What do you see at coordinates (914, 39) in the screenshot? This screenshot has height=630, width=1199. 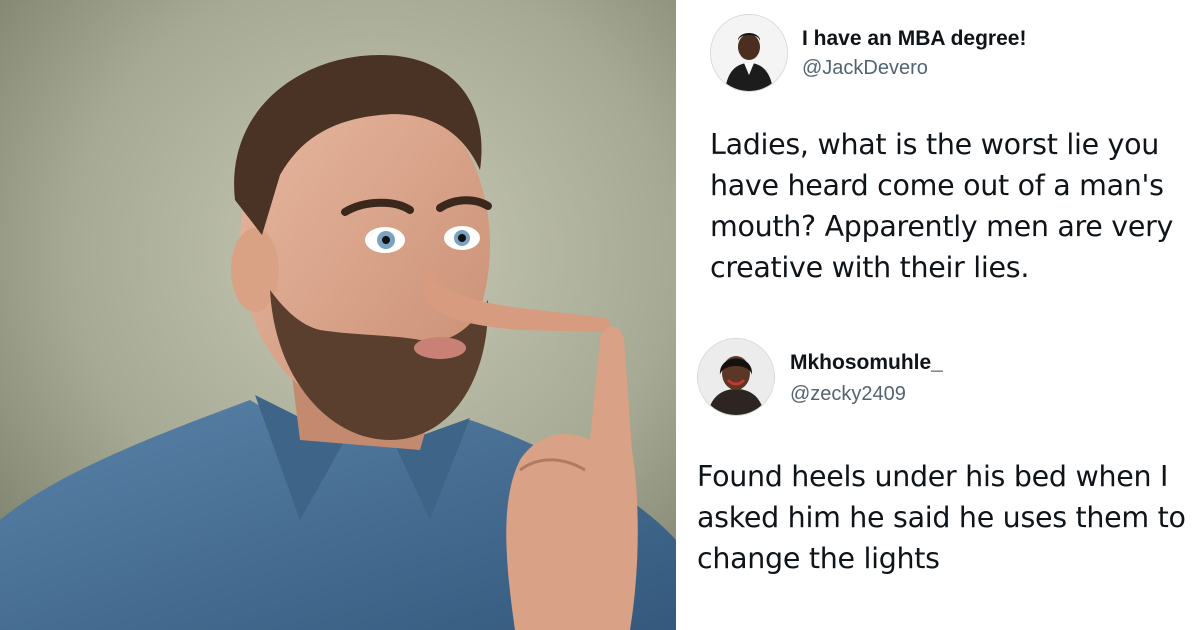 I see `display-name: I have an MBA degree!` at bounding box center [914, 39].